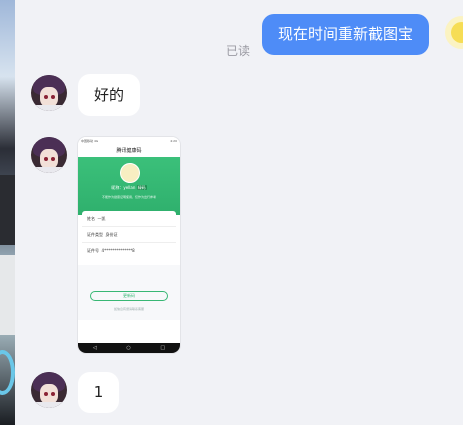 The image size is (463, 425). Describe the element at coordinates (129, 186) in the screenshot. I see `screenshot-health-code-header: 昵称：yellan 绿码 不能作为健康证明使用，仅作为出行参考` at that location.